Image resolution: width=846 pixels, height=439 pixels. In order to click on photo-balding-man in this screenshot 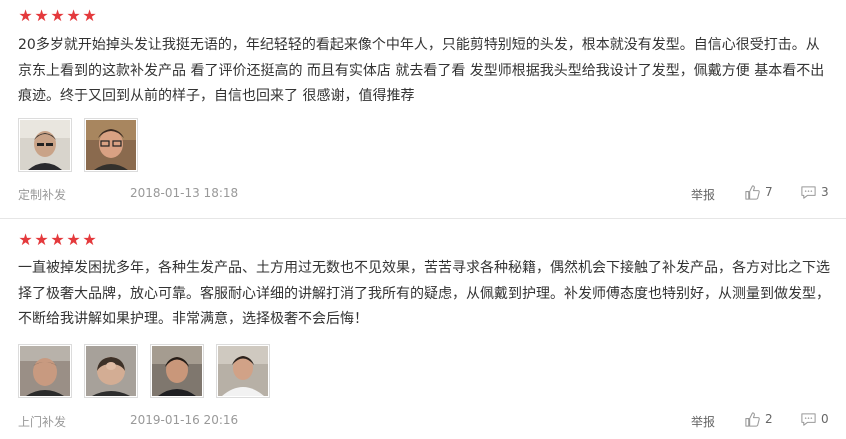, I will do `click(45, 145)`.